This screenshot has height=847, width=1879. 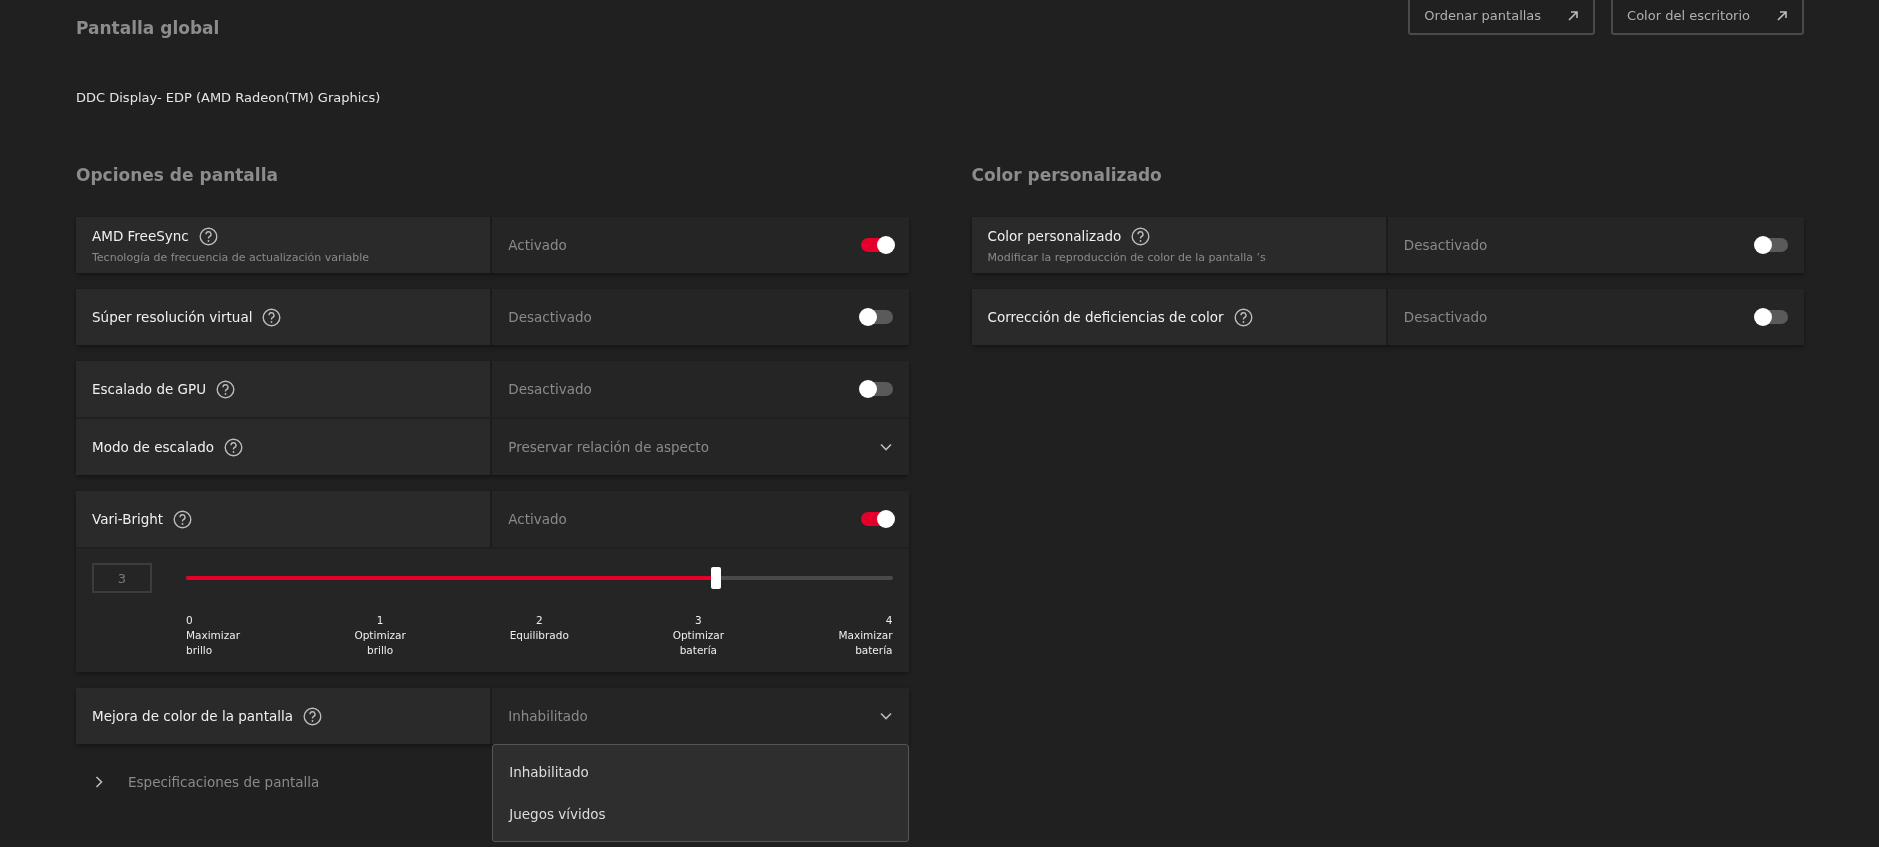 What do you see at coordinates (698, 620) in the screenshot?
I see `tick-number: 3` at bounding box center [698, 620].